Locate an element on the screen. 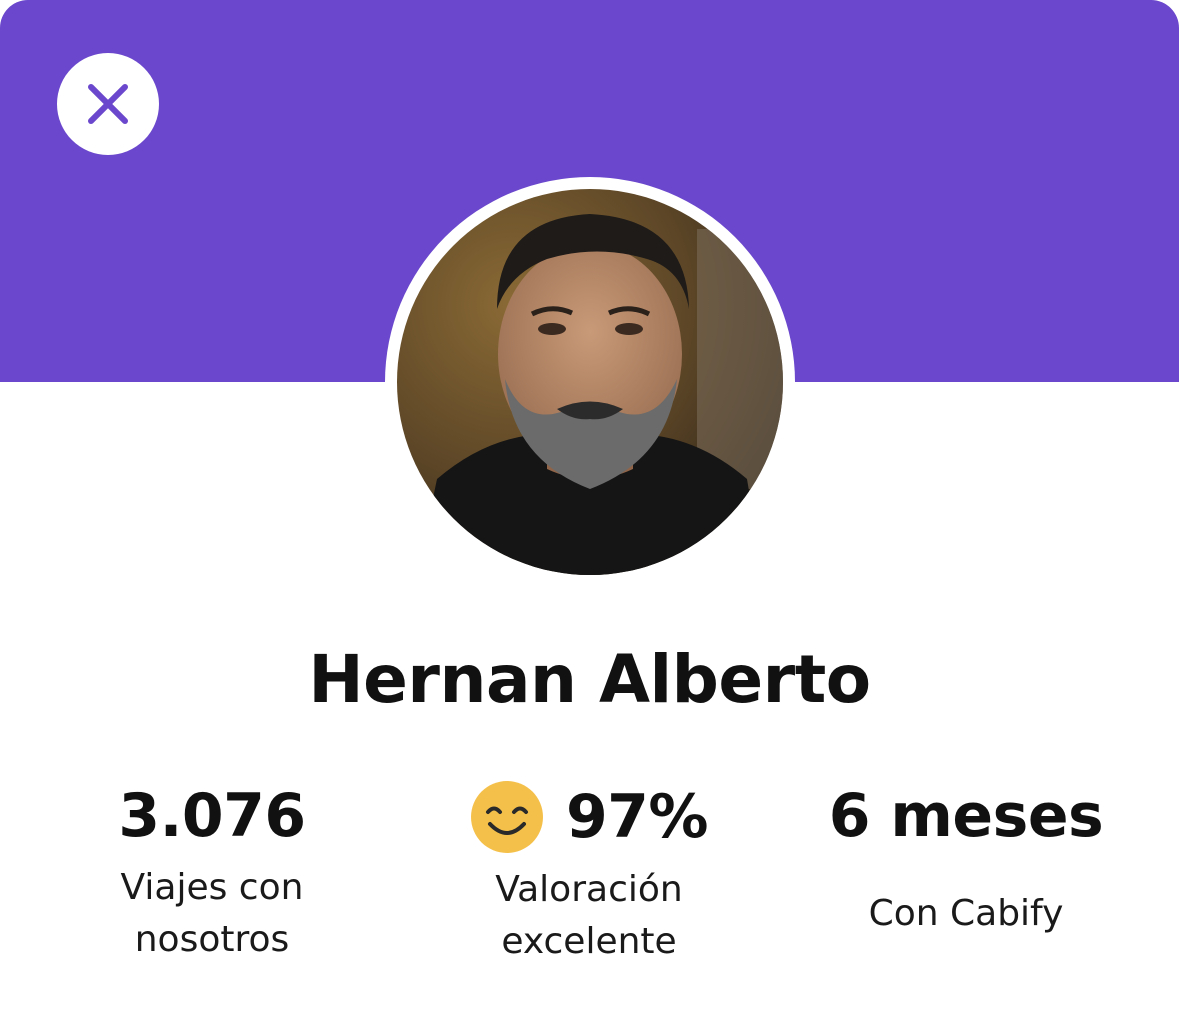 The image size is (1179, 1023). rating-value-row: 97% is located at coordinates (589, 817).